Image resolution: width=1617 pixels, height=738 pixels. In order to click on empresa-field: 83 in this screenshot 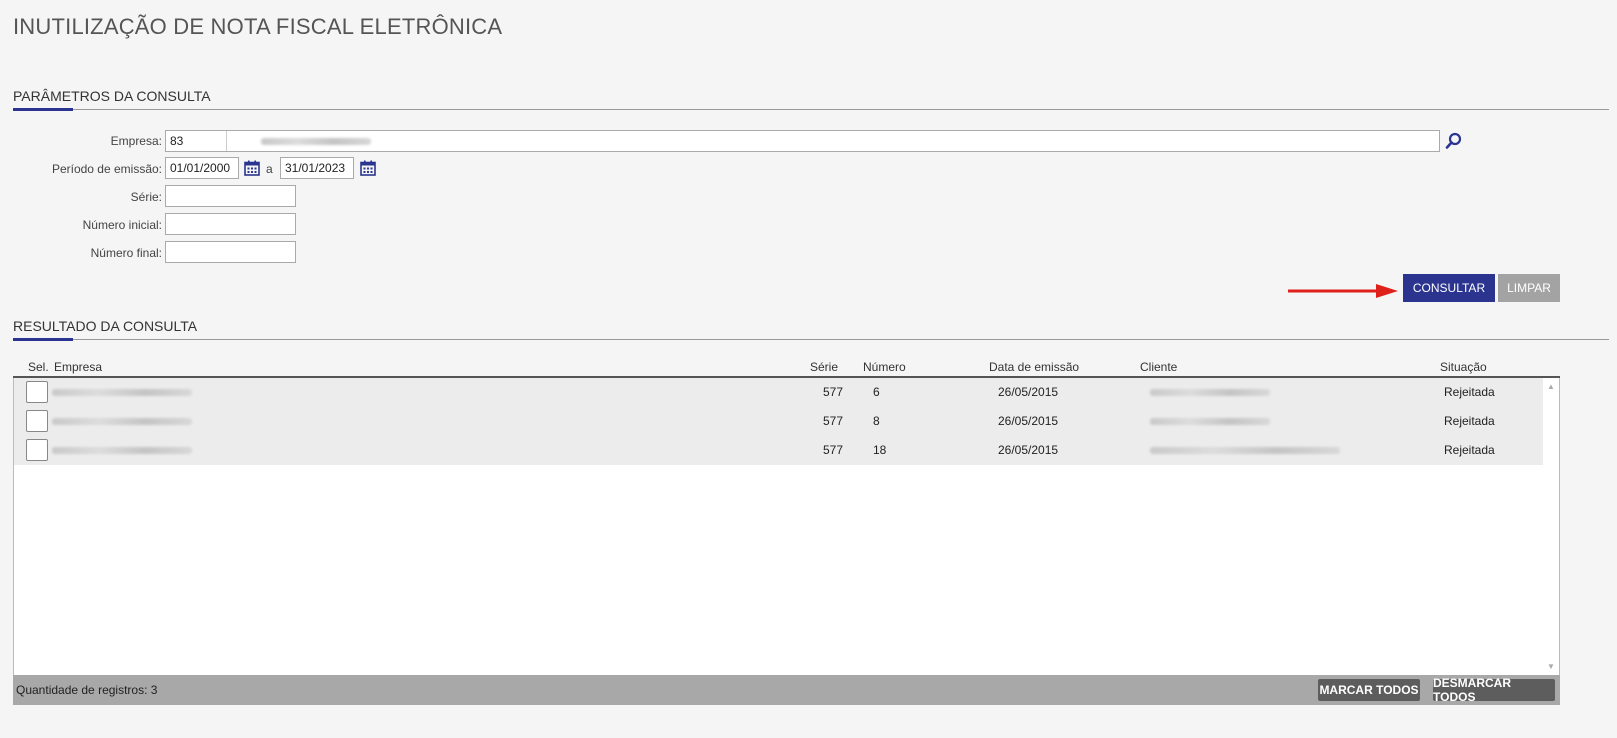, I will do `click(802, 141)`.